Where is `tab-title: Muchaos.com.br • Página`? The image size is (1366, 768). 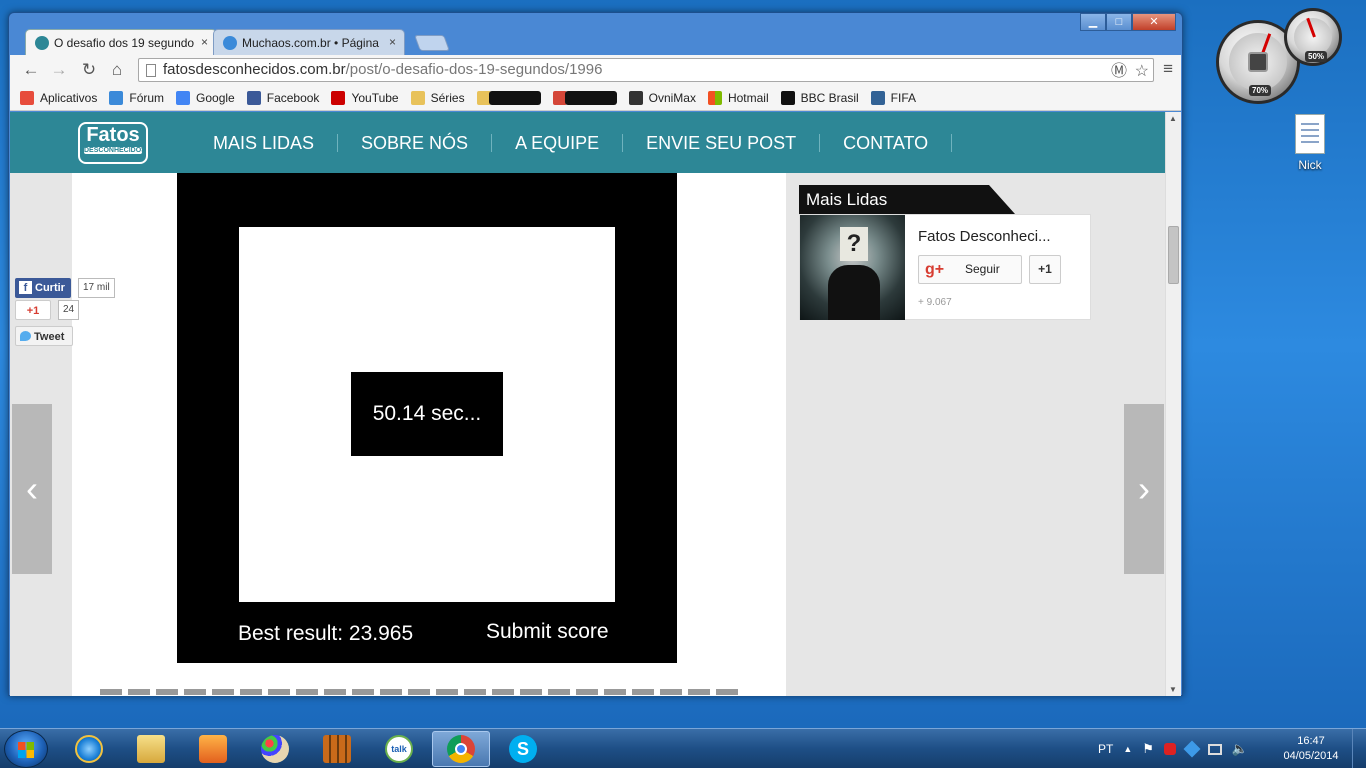 tab-title: Muchaos.com.br • Página is located at coordinates (310, 43).